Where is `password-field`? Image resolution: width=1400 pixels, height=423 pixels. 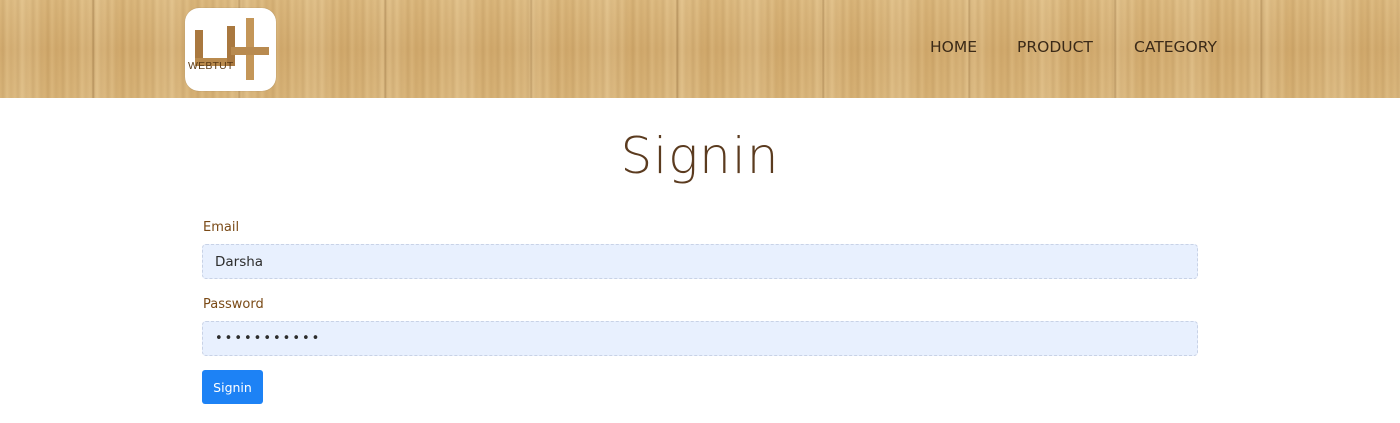 password-field is located at coordinates (700, 338).